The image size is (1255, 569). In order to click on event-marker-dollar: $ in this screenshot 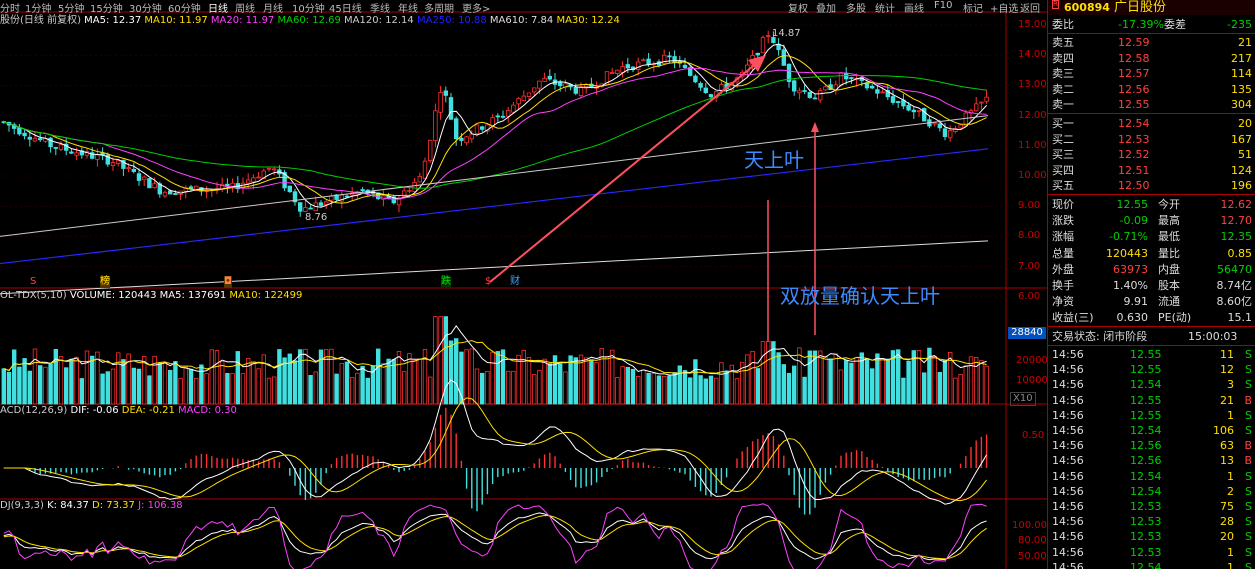, I will do `click(488, 282)`.